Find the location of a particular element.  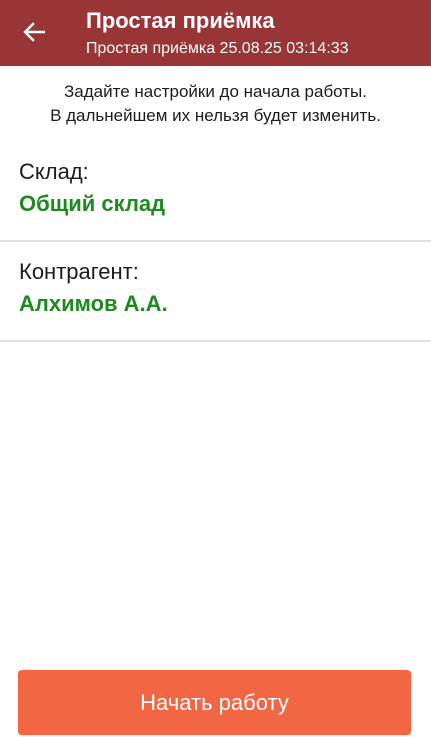

notice-line-1: Задайте настройки до начала работы. is located at coordinates (215, 91).